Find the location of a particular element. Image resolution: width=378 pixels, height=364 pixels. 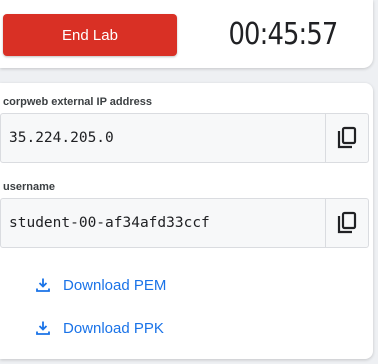

ip-address-value: 35.224.205.0 is located at coordinates (61, 138).